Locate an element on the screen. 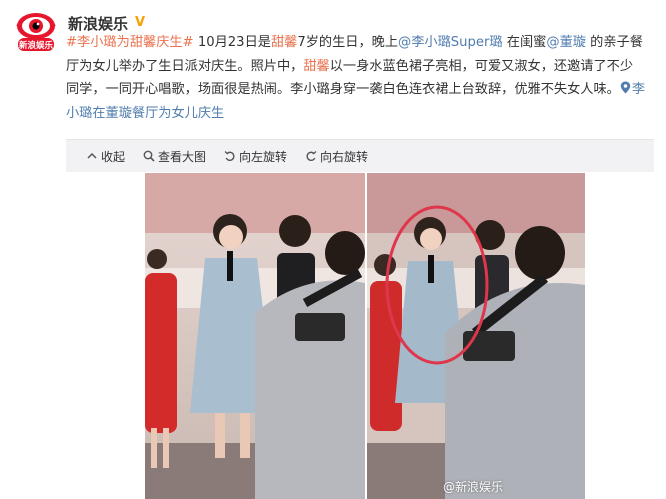 This screenshot has height=499, width=666. watermark: @新浪娱乐 is located at coordinates (473, 486).